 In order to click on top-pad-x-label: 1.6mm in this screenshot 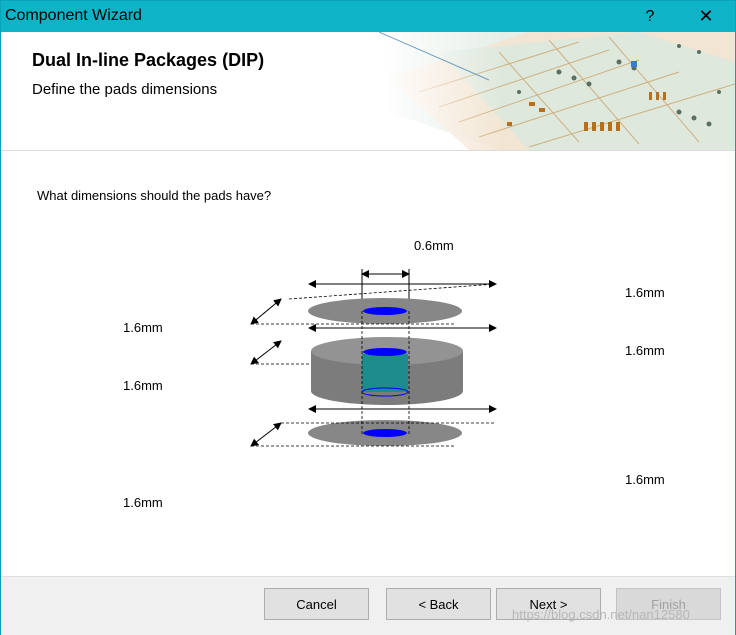, I will do `click(645, 292)`.